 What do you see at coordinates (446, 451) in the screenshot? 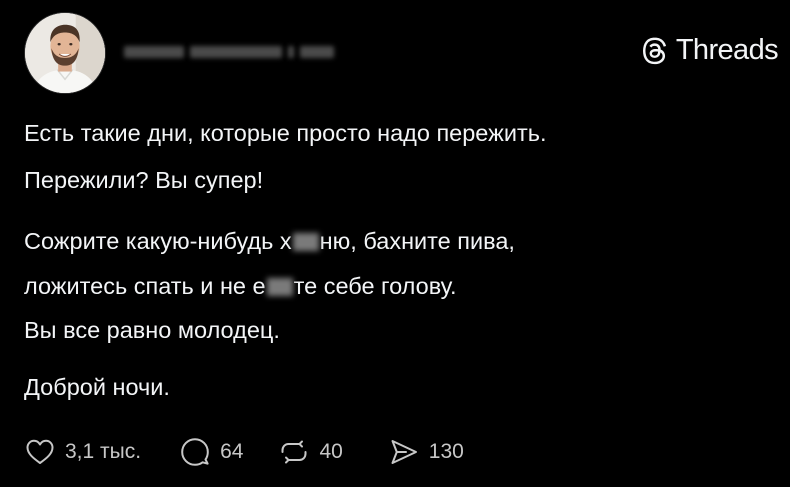
I see `share-count: 130` at bounding box center [446, 451].